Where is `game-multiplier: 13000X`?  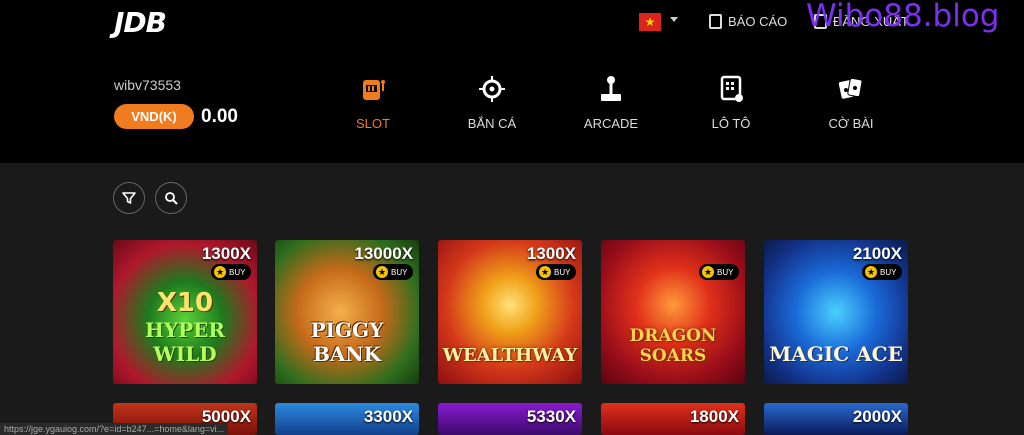
game-multiplier: 13000X is located at coordinates (383, 253).